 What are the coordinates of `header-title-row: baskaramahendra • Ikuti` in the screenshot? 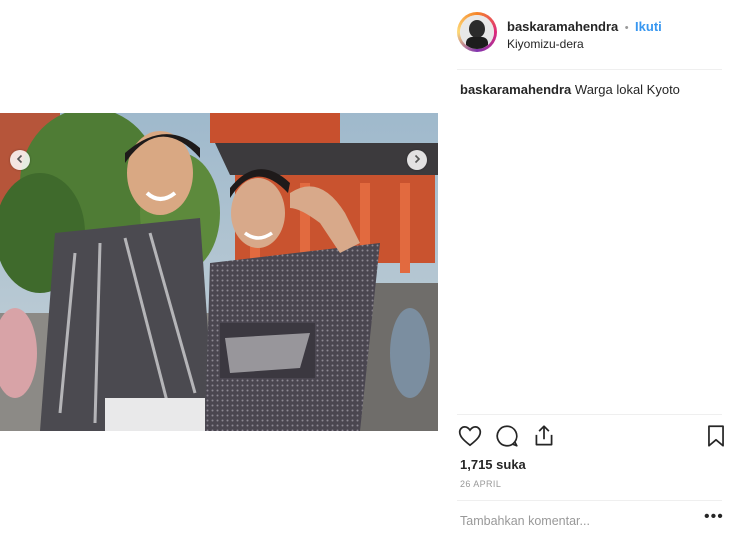 It's located at (584, 27).